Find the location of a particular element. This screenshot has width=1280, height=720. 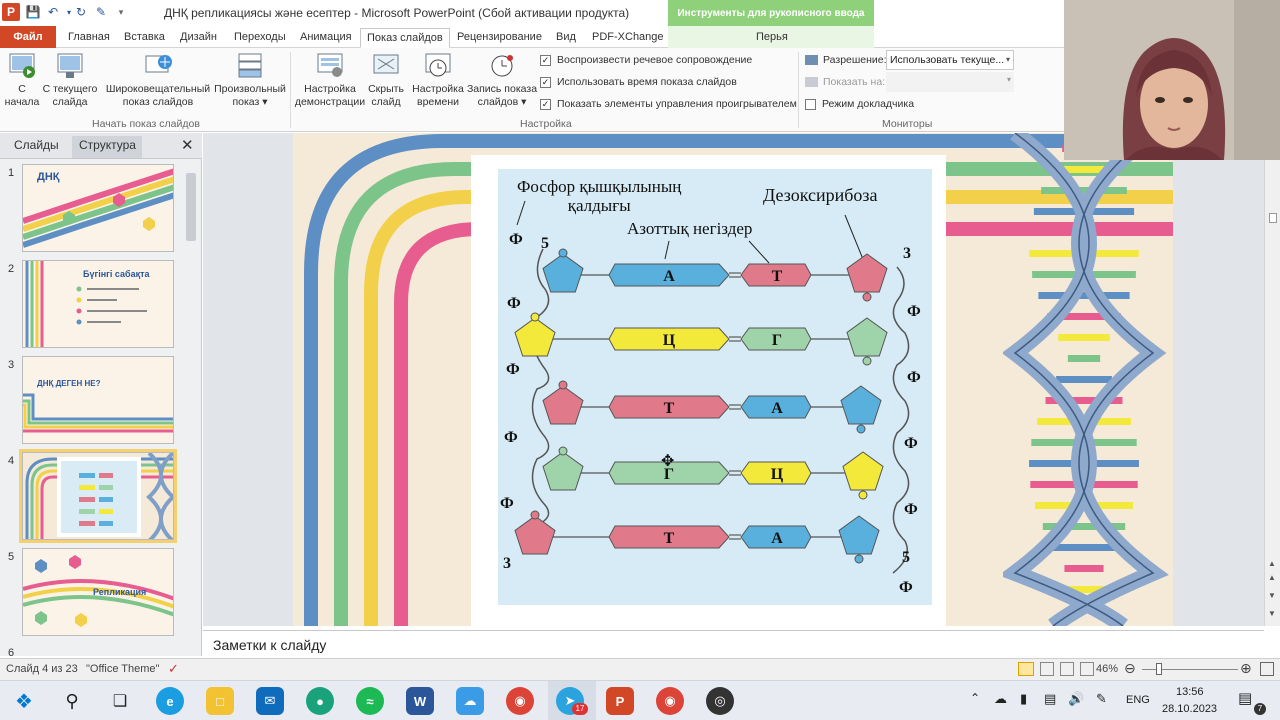

show-on-select: ▾ is located at coordinates (950, 82).